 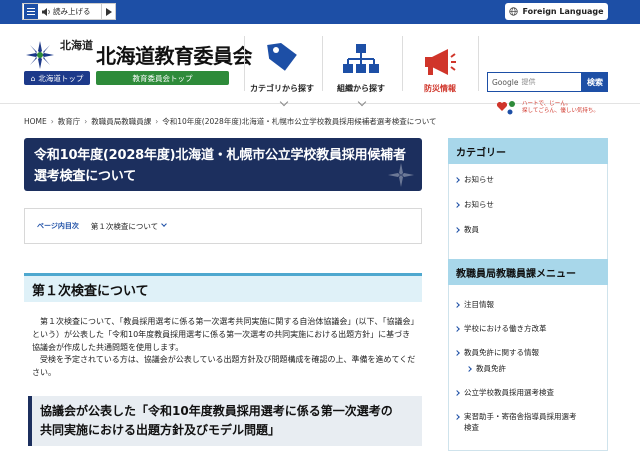 What do you see at coordinates (505, 108) in the screenshot?
I see `heart-logo-icon` at bounding box center [505, 108].